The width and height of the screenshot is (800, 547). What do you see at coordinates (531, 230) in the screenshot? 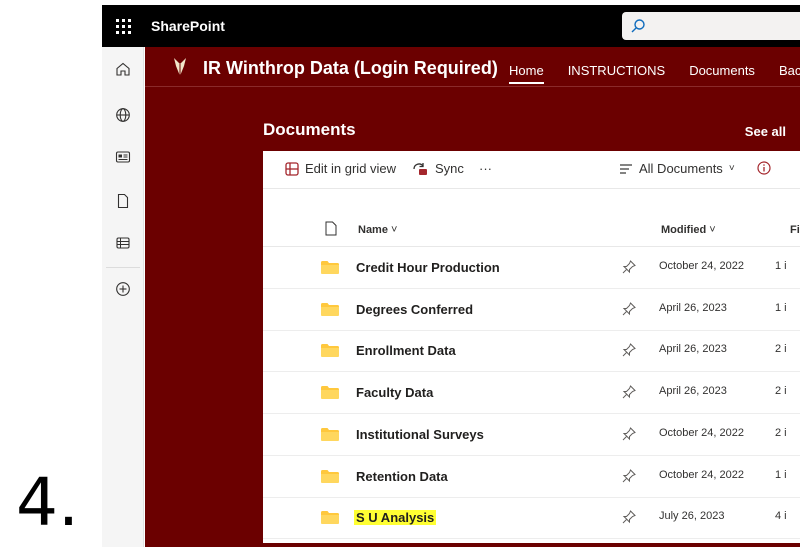
I see `column-header: Name ˅ Modified ˅ Fi` at bounding box center [531, 230].